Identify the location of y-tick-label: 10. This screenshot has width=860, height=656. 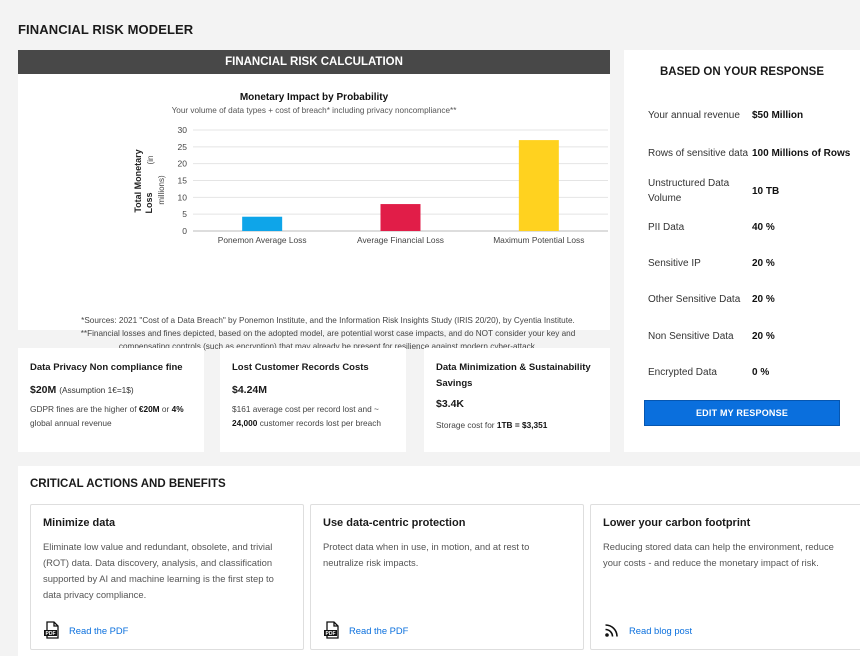
(183, 197).